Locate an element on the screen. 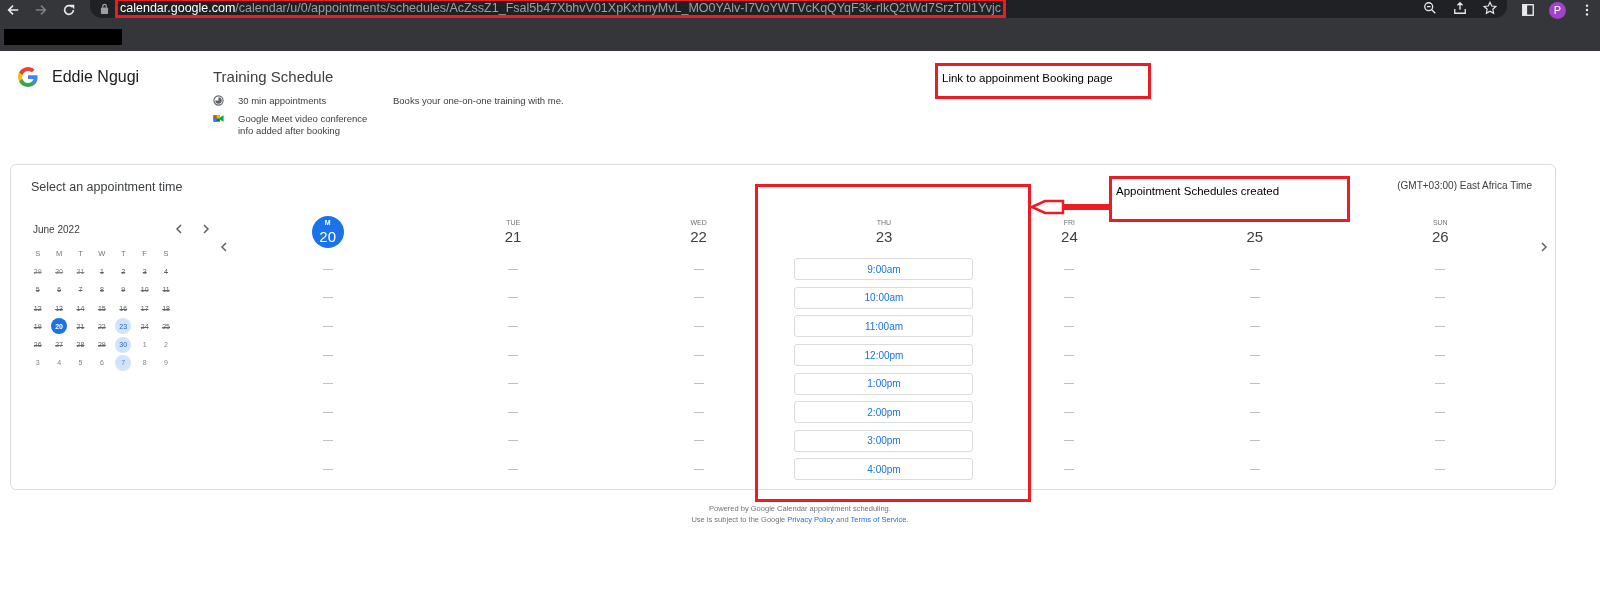 The width and height of the screenshot is (1600, 598). lock-icon is located at coordinates (104, 8).